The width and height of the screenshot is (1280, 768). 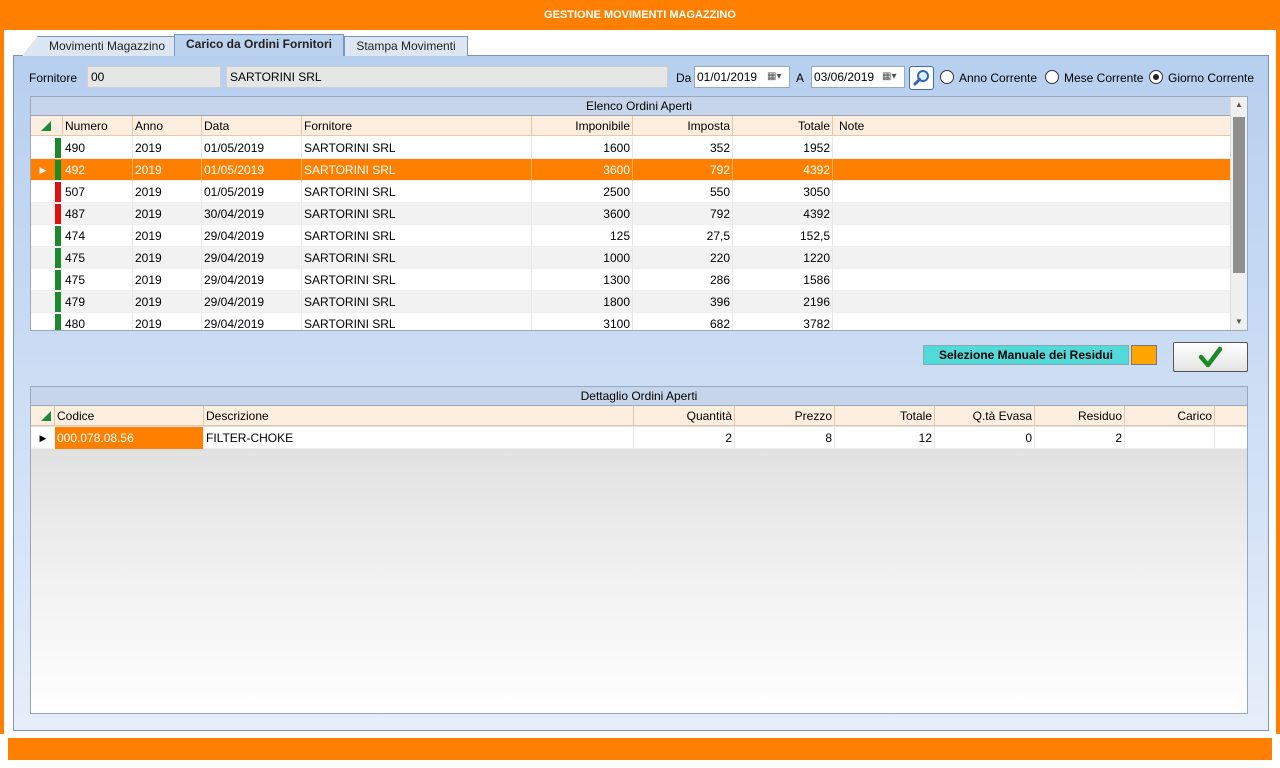 What do you see at coordinates (167, 126) in the screenshot?
I see `col-anno: Anno` at bounding box center [167, 126].